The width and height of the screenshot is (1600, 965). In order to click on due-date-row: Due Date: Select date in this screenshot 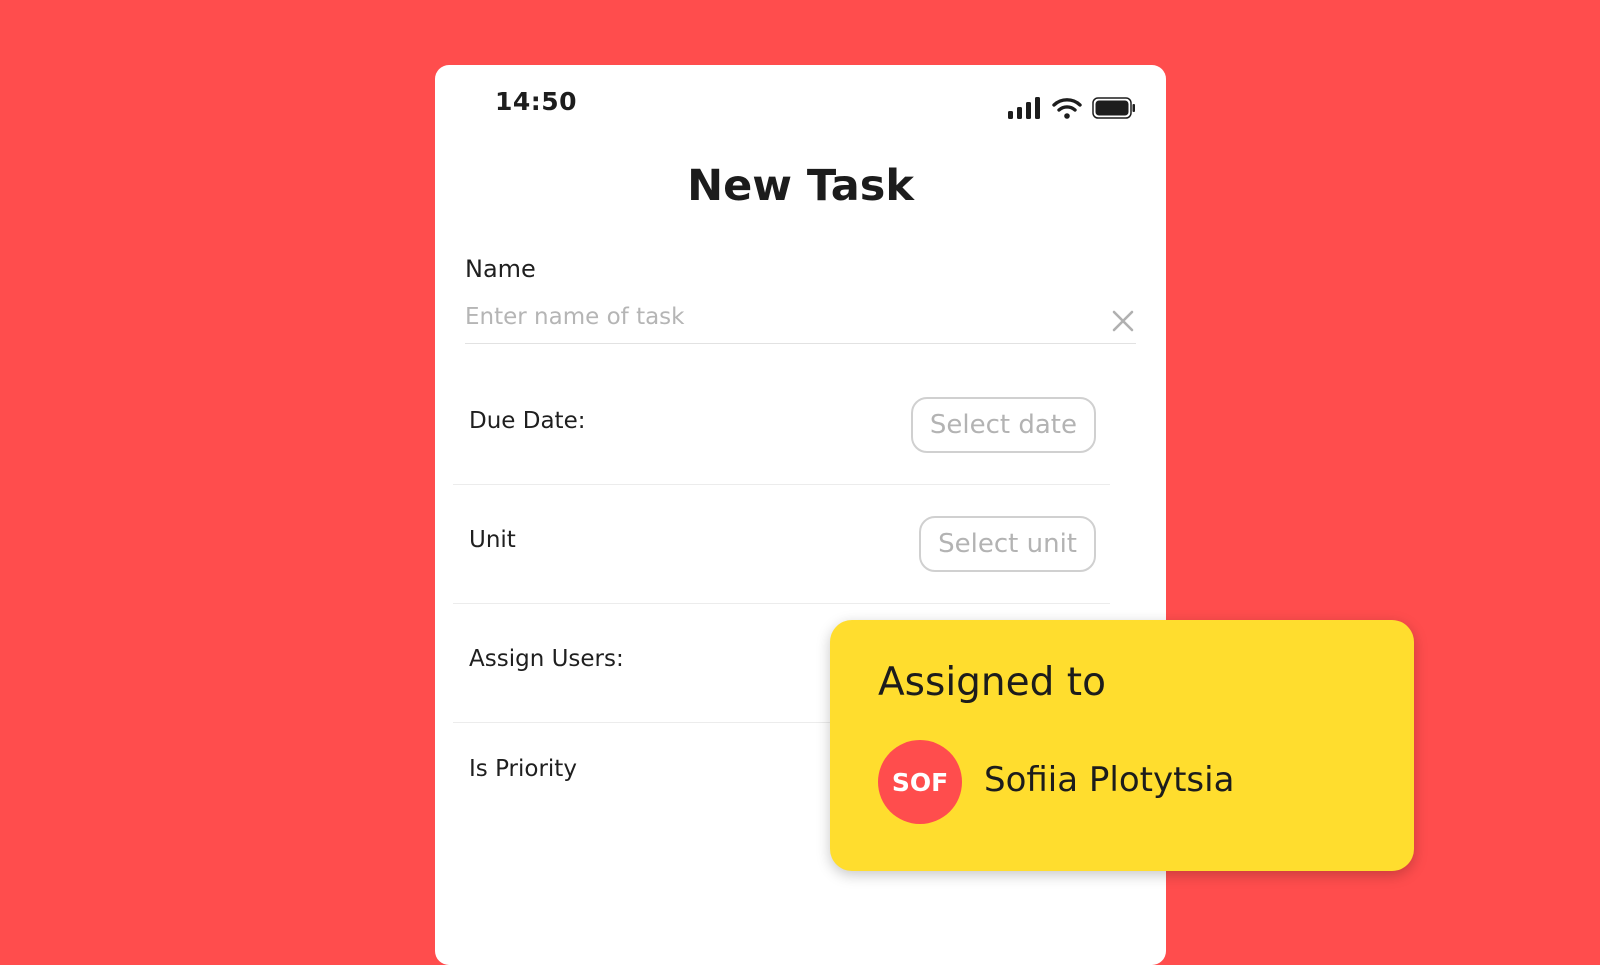, I will do `click(781, 425)`.